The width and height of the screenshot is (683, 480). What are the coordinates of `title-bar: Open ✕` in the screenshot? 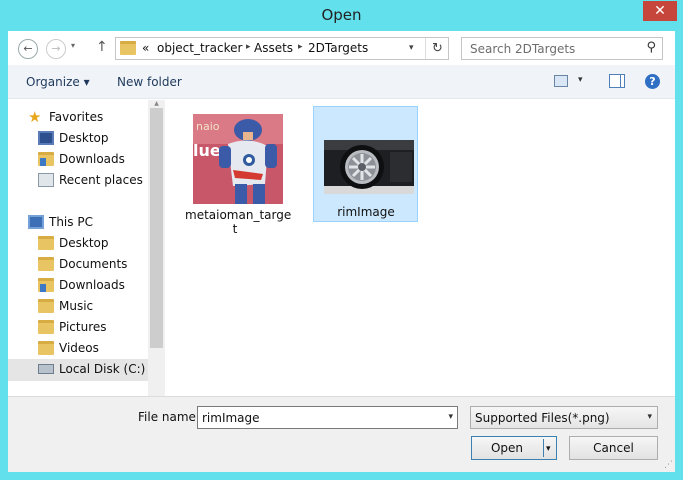 It's located at (341, 15).